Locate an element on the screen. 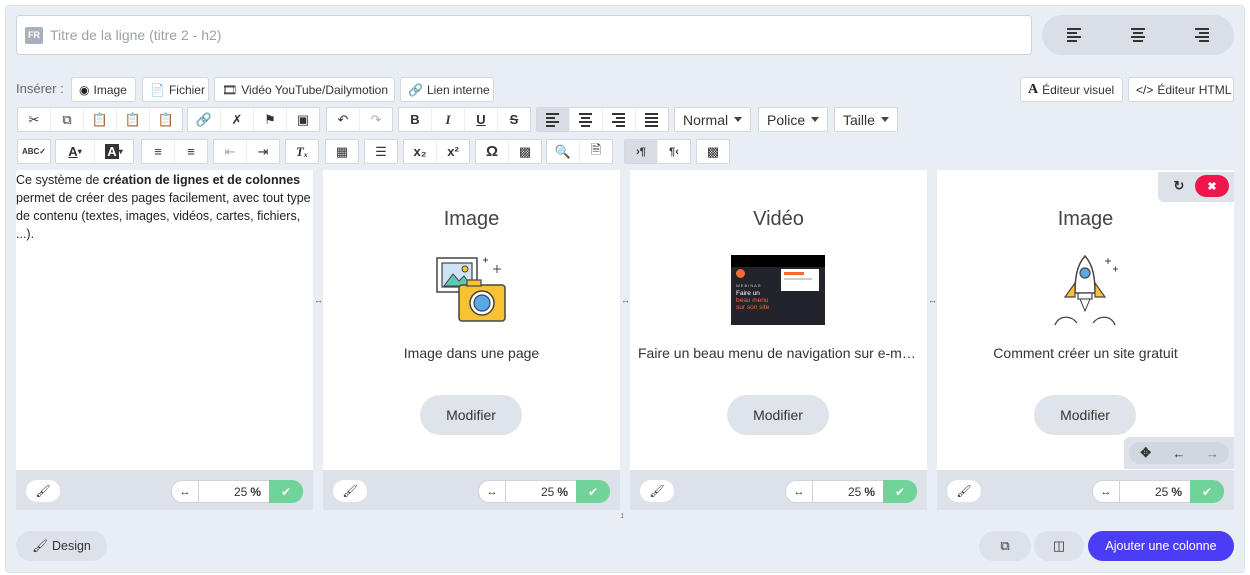 Image resolution: width=1250 pixels, height=575 pixels. insert-file-button: 📄 Fichier is located at coordinates (175, 89).